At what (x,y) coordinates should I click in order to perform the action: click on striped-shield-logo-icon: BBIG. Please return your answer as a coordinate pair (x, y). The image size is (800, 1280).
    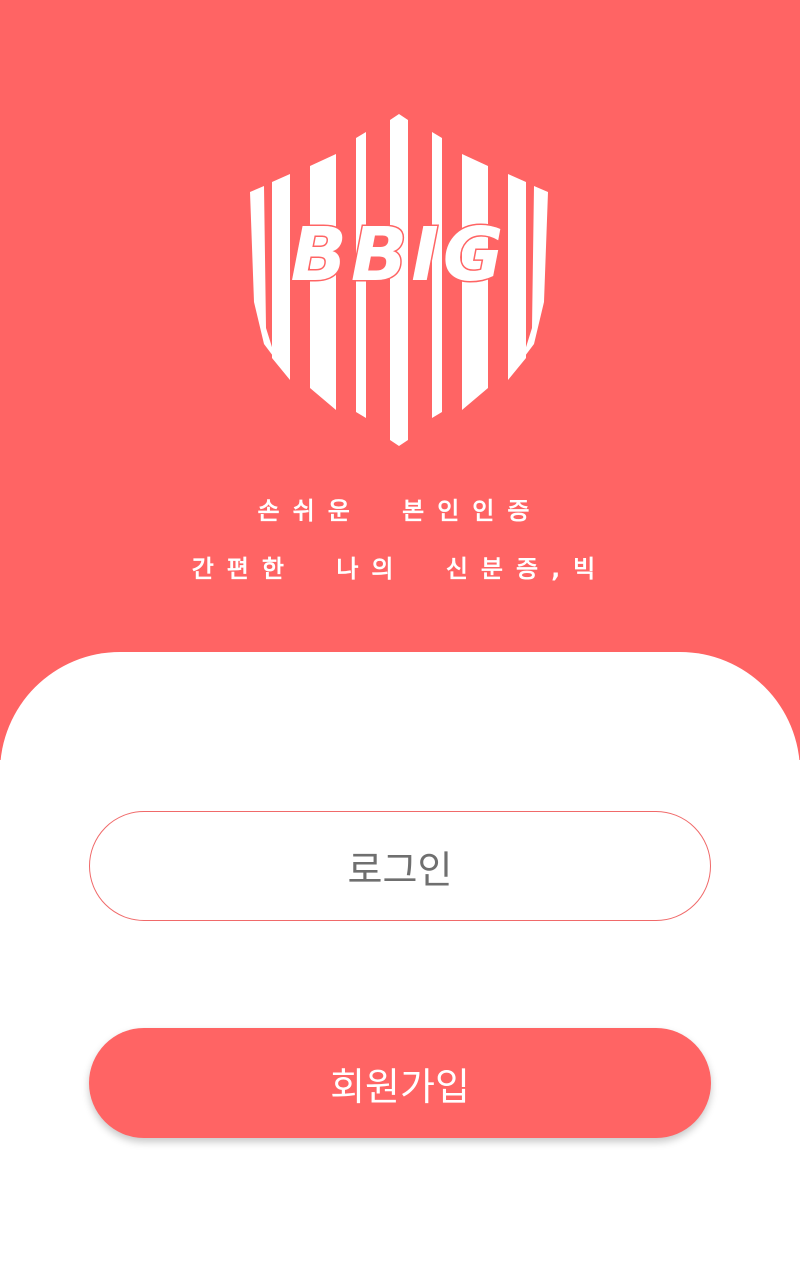
    Looking at the image, I should click on (399, 280).